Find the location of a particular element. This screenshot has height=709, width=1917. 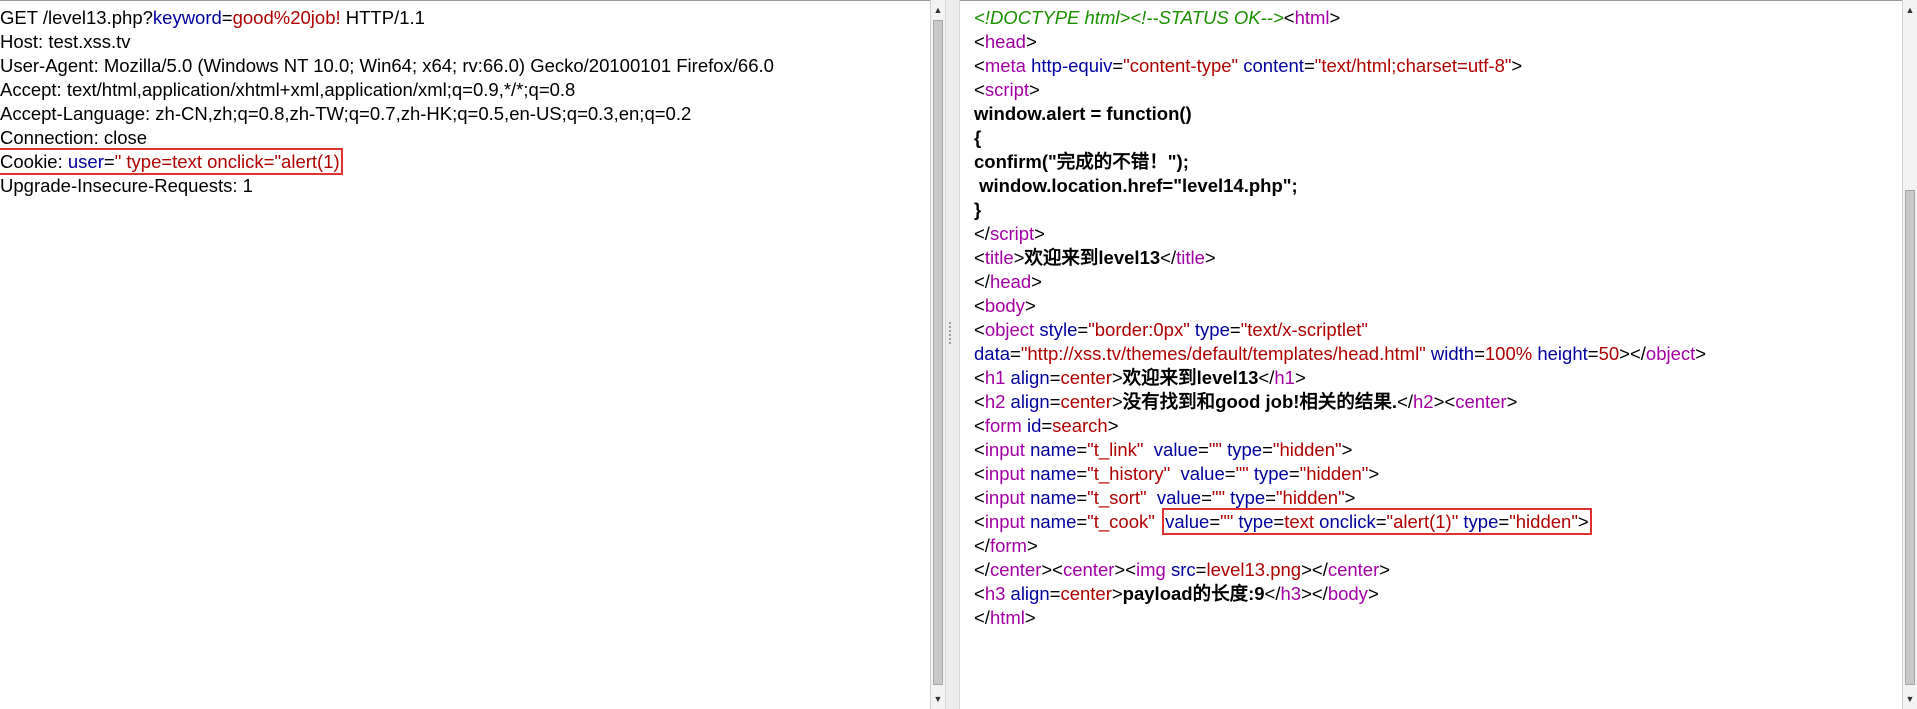

request-scrollbar: ▲ ▼ is located at coordinates (937, 354).